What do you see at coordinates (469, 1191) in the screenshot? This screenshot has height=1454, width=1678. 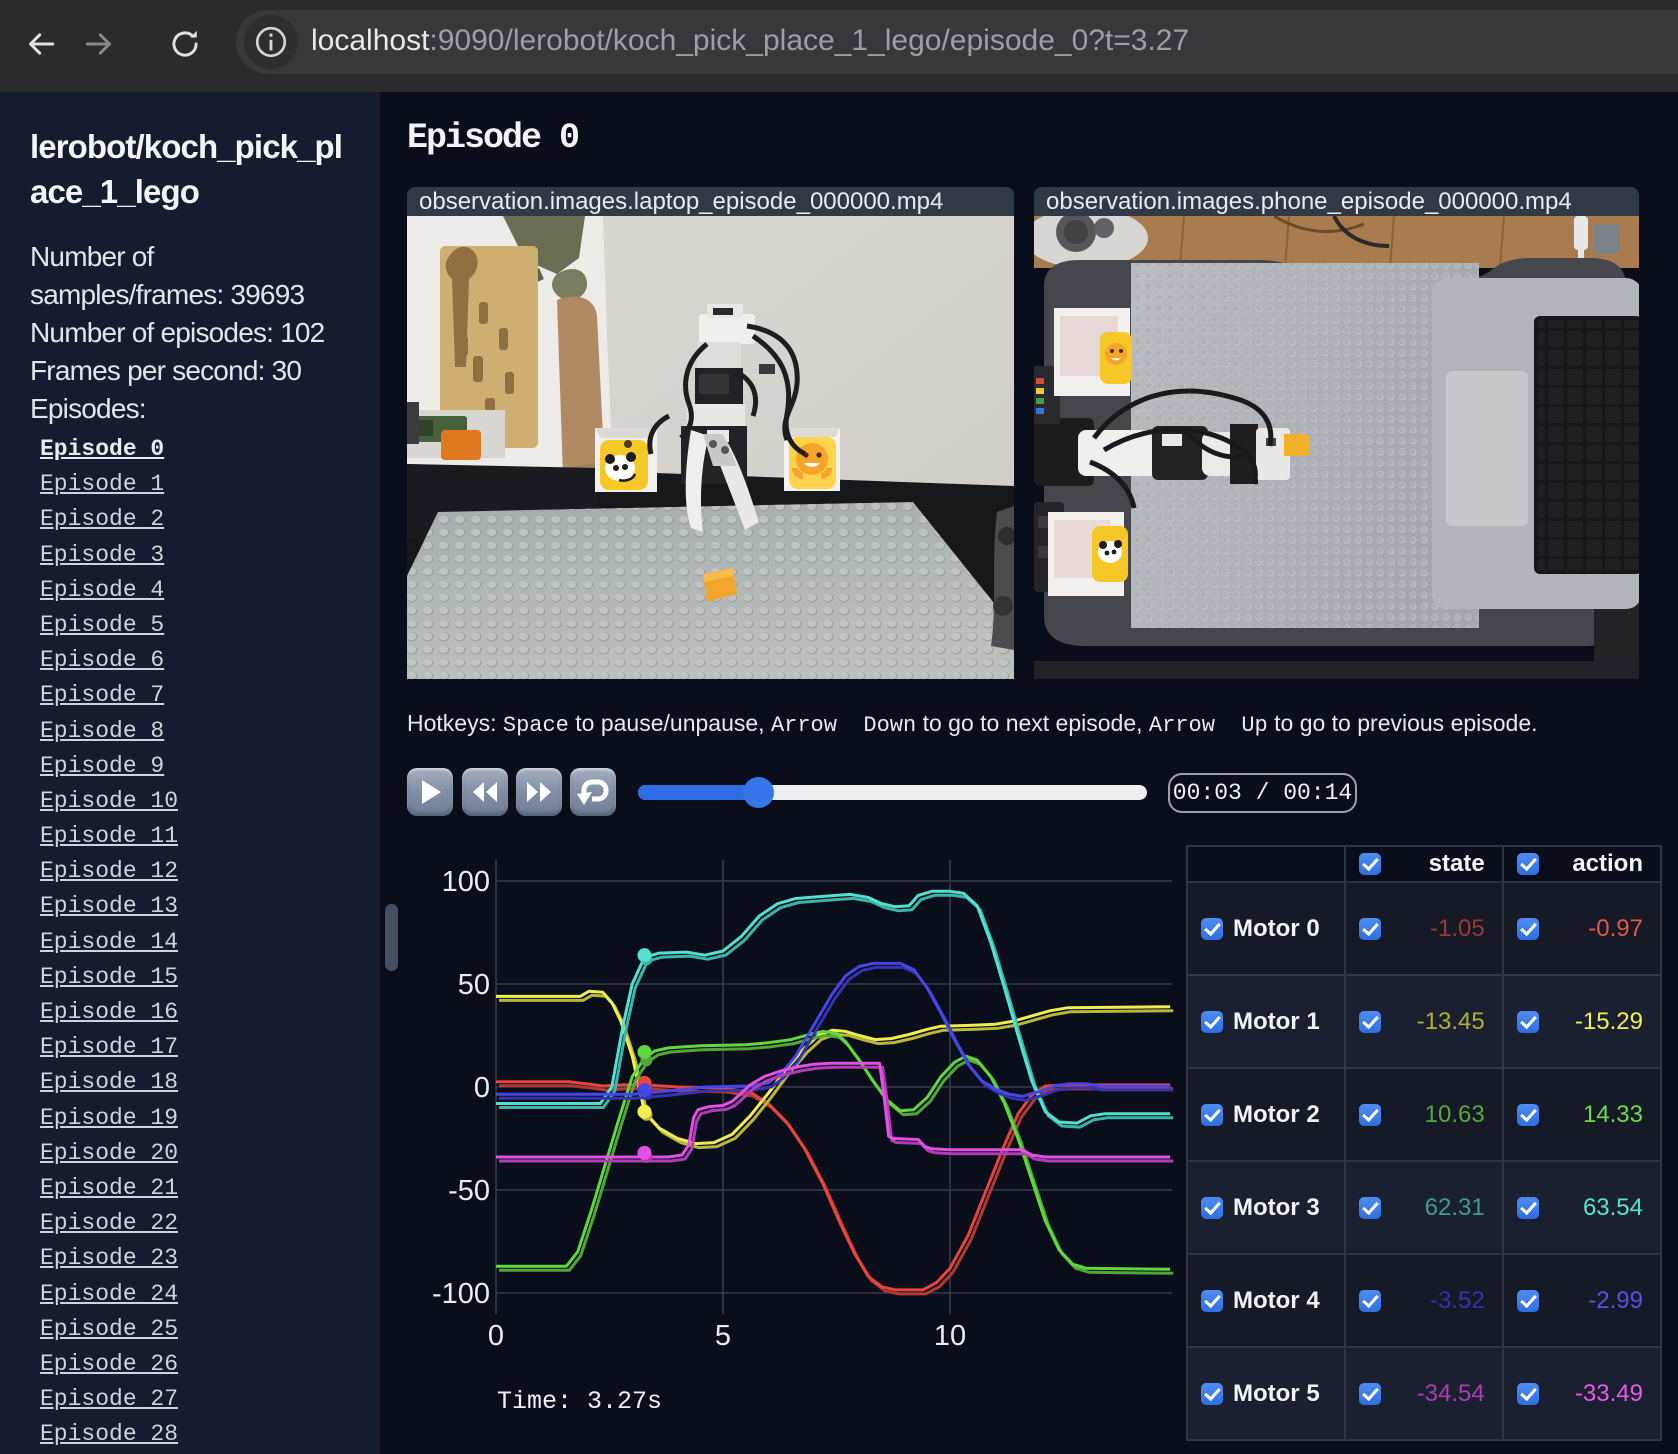 I see `svg-text: -50` at bounding box center [469, 1191].